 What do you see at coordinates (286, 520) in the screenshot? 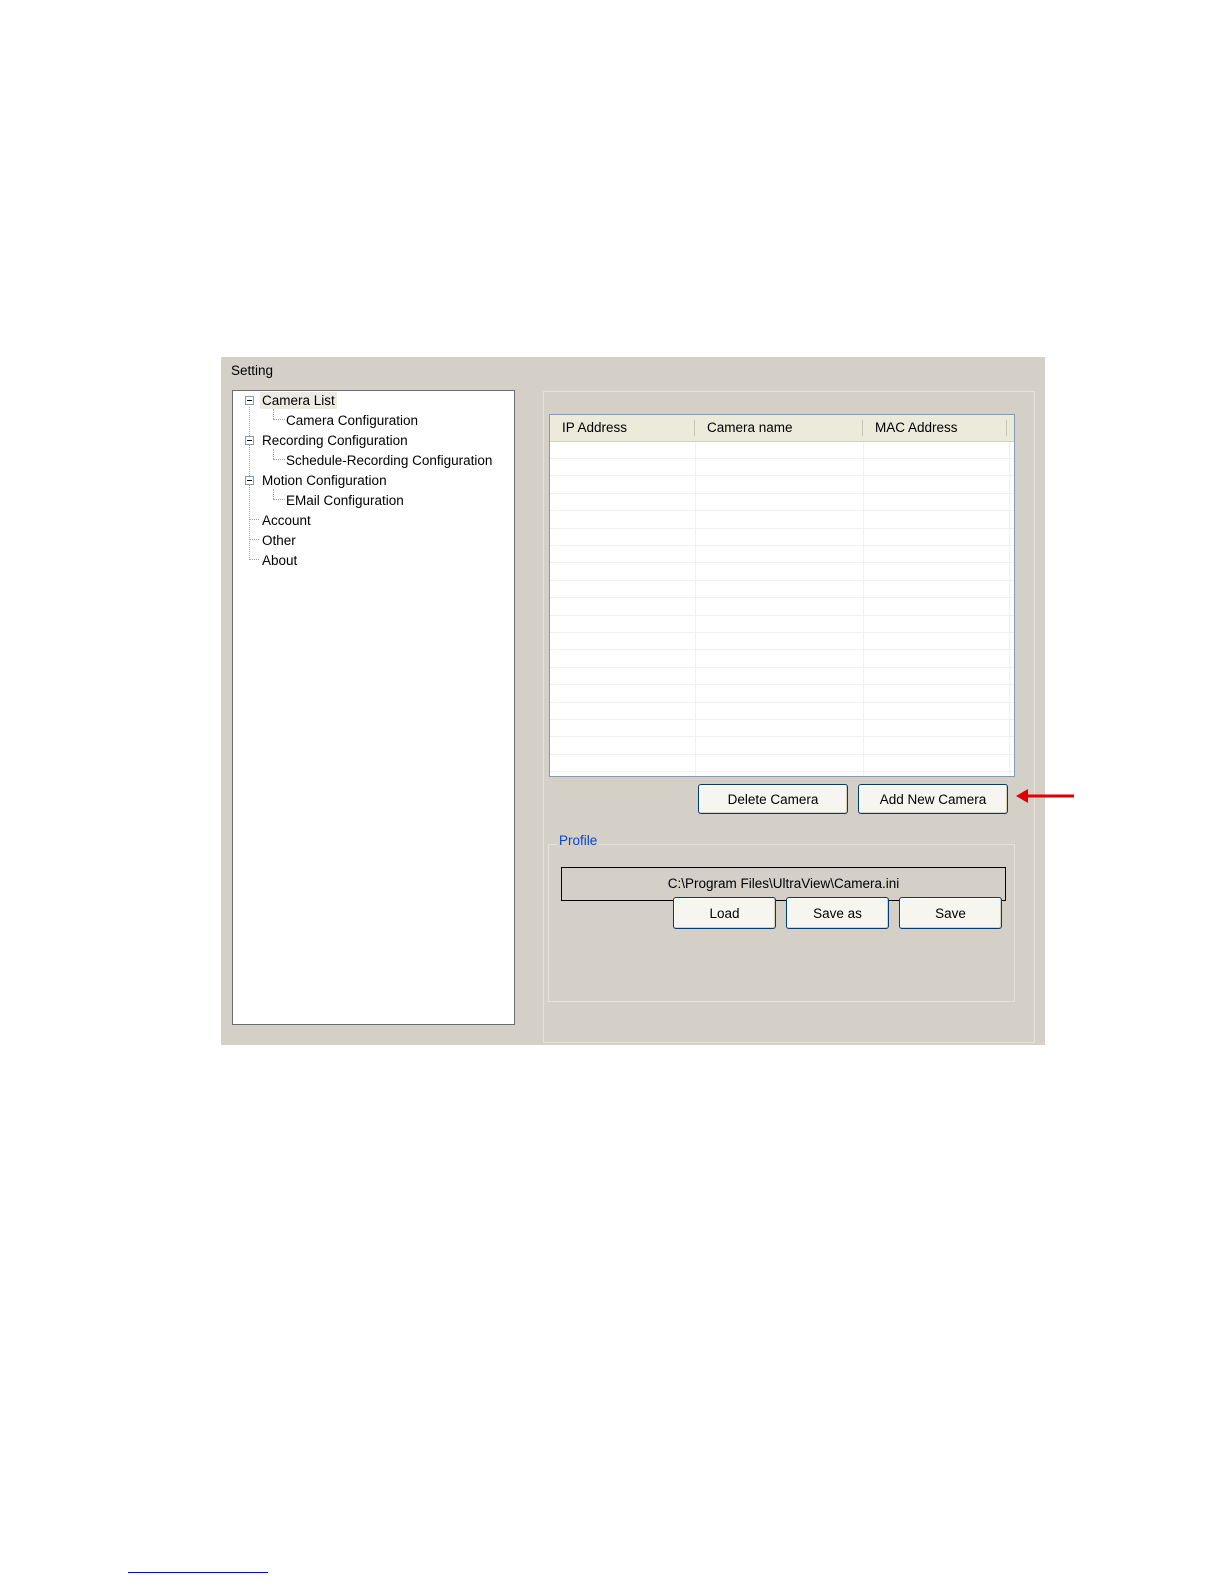
I see `tree-item-account: Account` at bounding box center [286, 520].